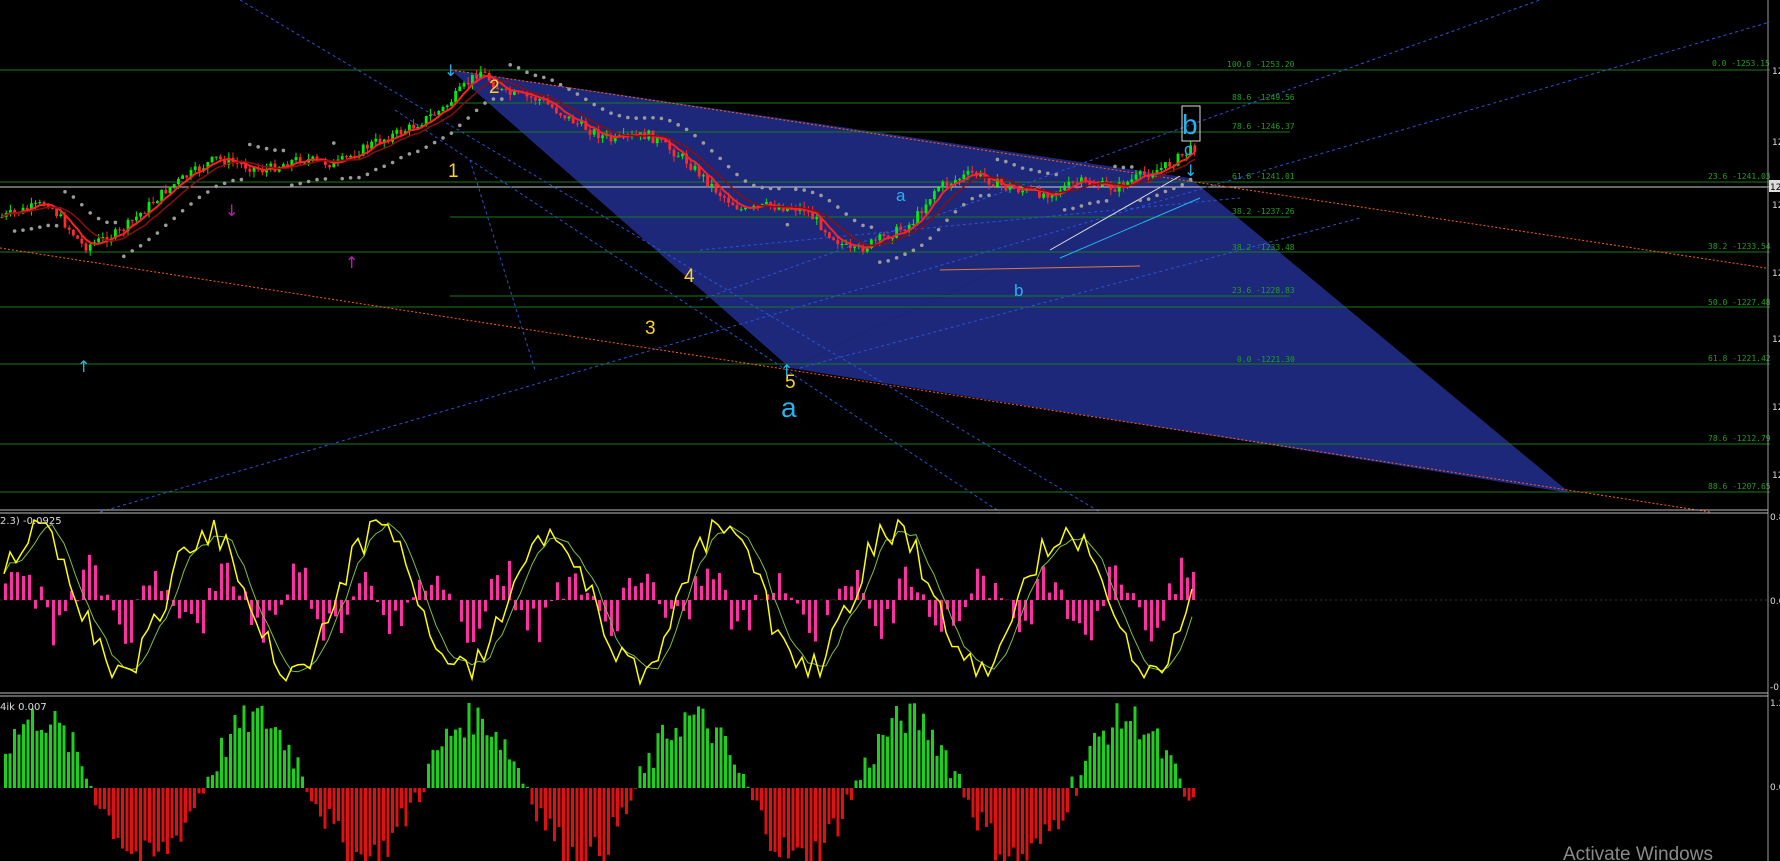 Image resolution: width=1780 pixels, height=861 pixels. What do you see at coordinates (789, 407) in the screenshot?
I see `wave-label-big-a: a` at bounding box center [789, 407].